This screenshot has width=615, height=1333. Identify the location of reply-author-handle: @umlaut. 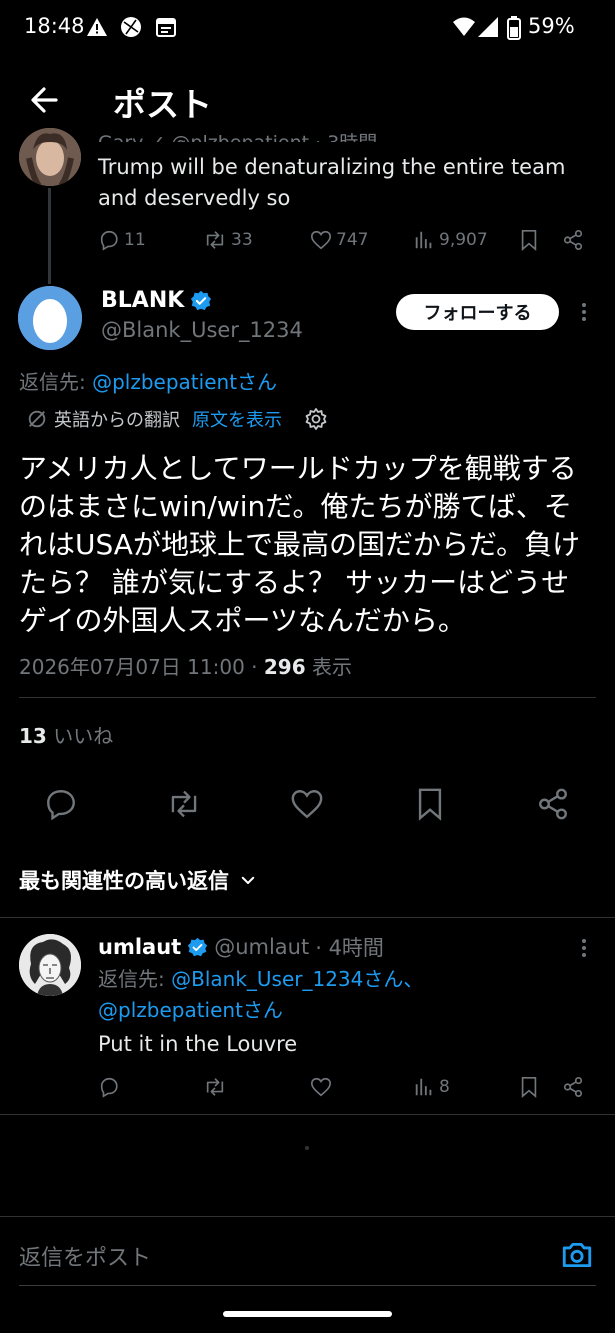
(262, 947).